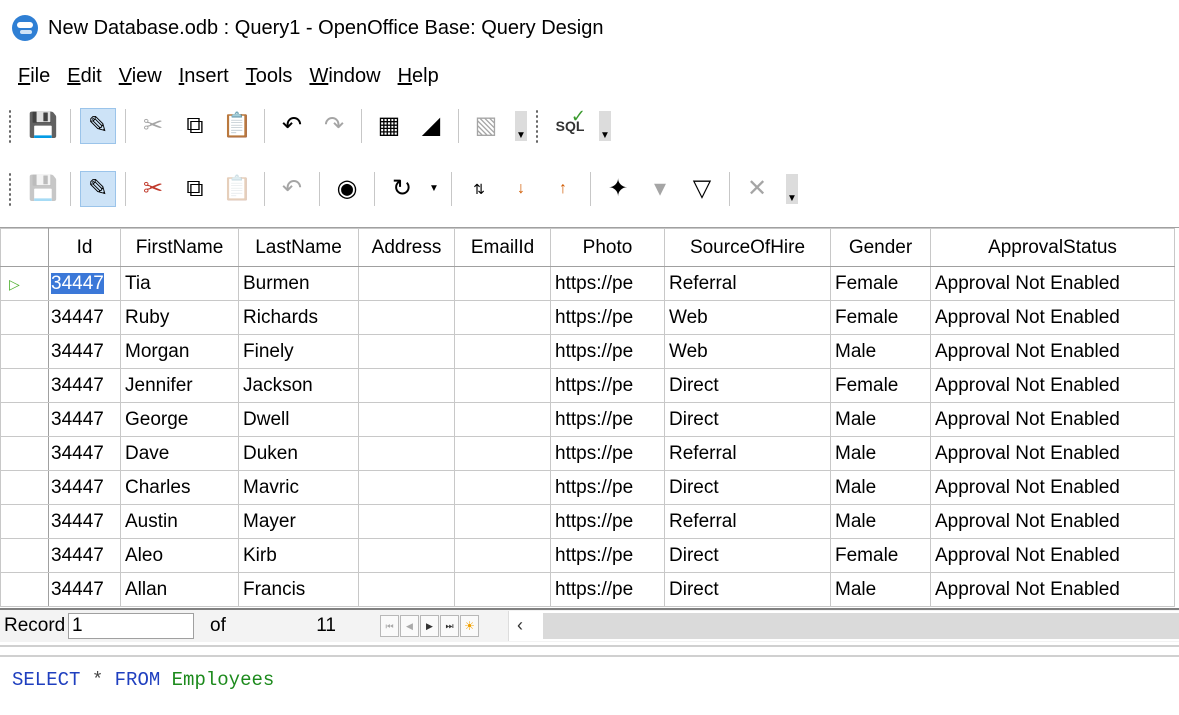  What do you see at coordinates (570, 125) in the screenshot?
I see `run-sql-directly-icon: SQL ✓` at bounding box center [570, 125].